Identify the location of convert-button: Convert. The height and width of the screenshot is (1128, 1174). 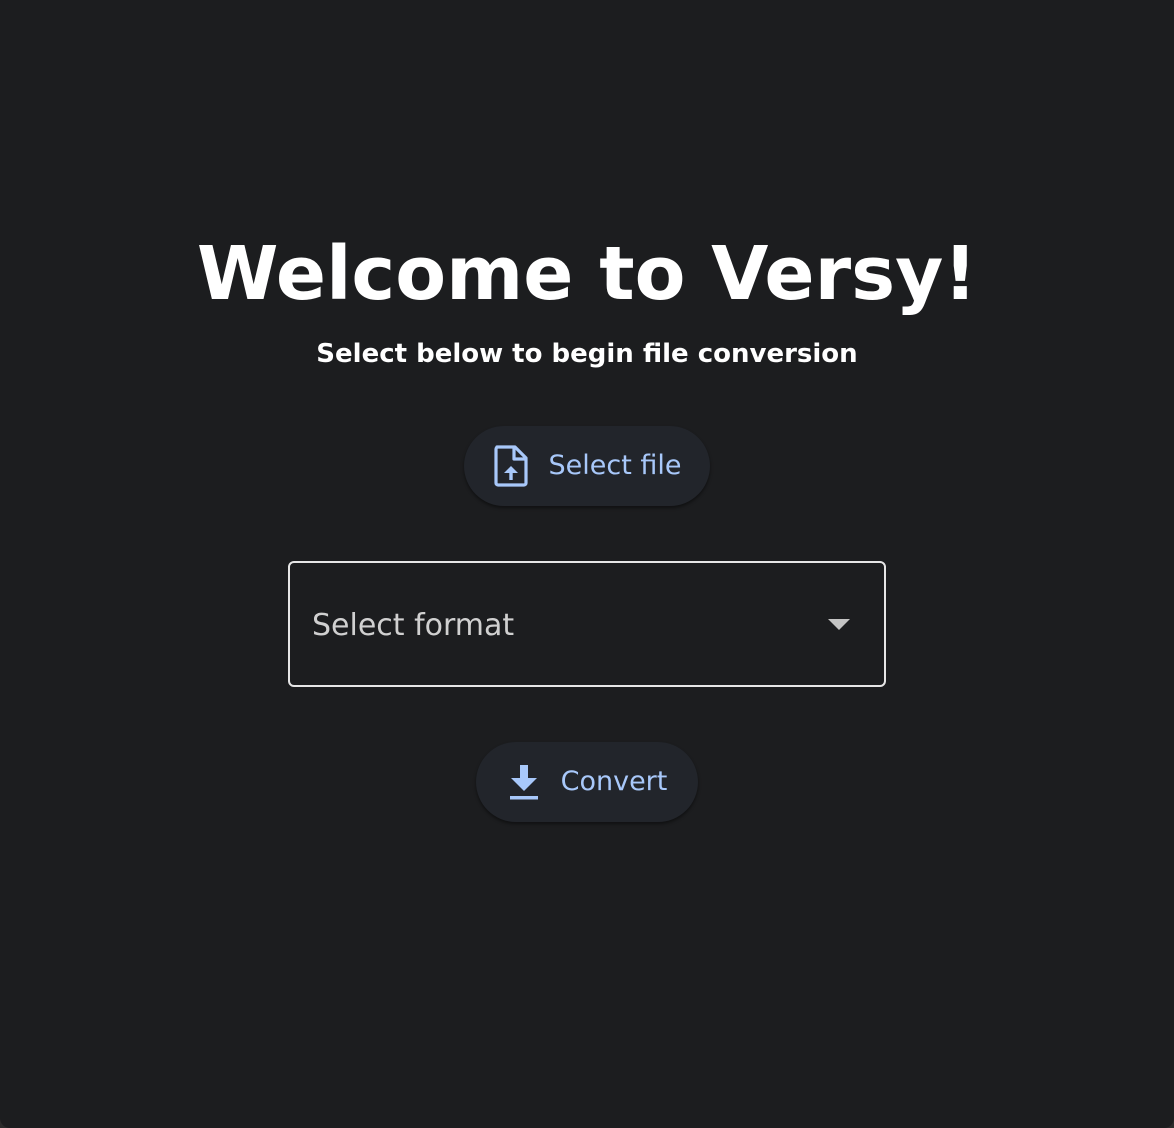
(587, 782).